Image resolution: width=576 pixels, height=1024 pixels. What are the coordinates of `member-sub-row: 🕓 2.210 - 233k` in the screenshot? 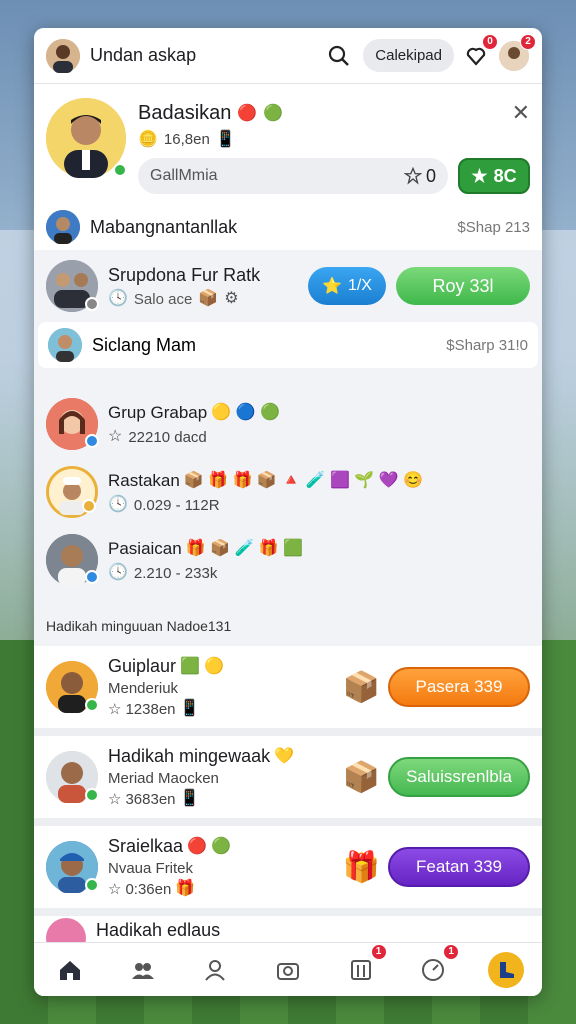 It's located at (205, 573).